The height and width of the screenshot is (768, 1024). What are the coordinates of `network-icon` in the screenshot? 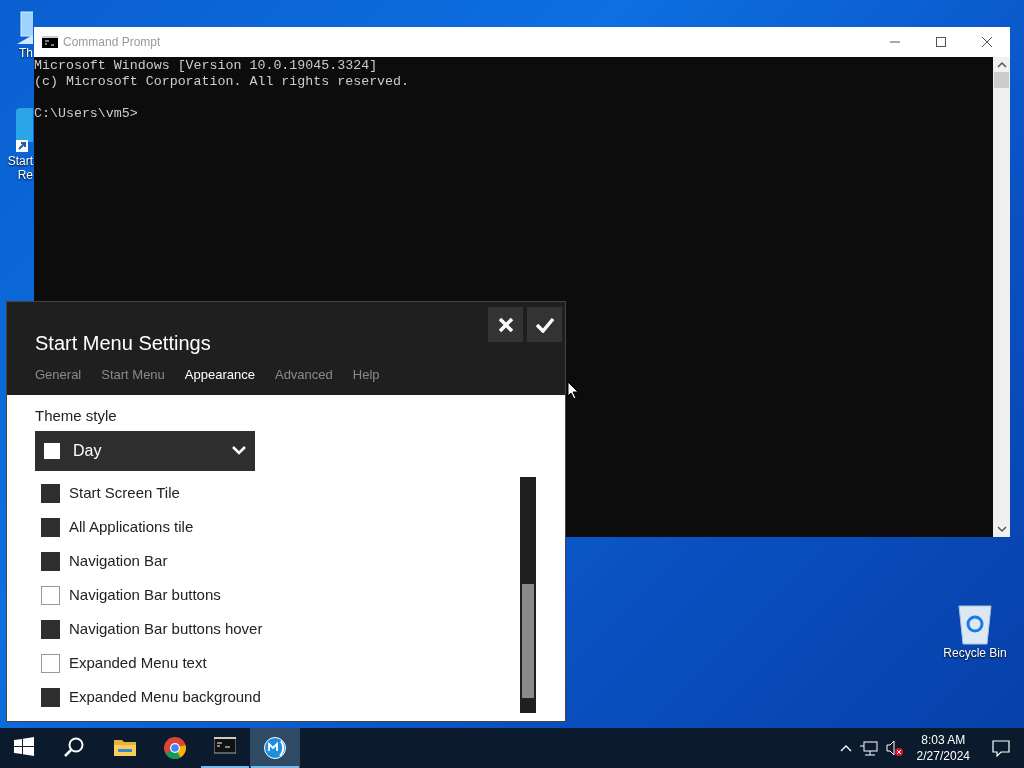 It's located at (868, 748).